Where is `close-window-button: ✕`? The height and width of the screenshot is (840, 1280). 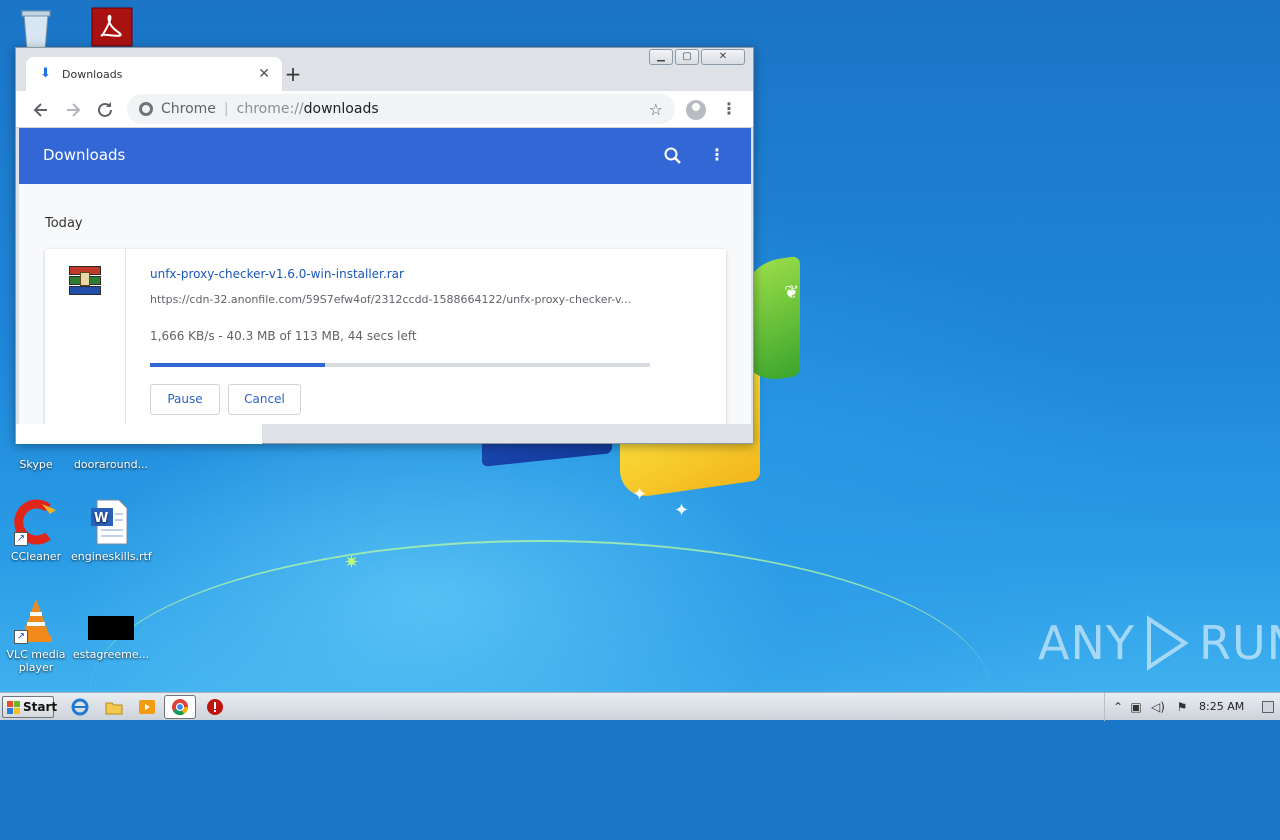
close-window-button: ✕ is located at coordinates (723, 57).